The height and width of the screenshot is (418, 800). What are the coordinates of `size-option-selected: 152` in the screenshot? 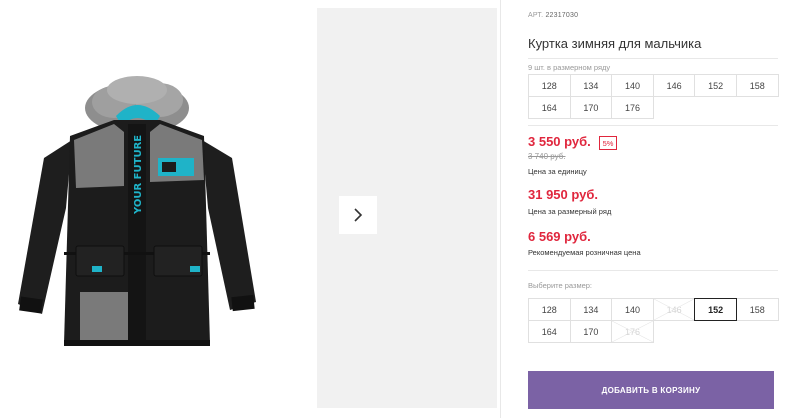 It's located at (715, 309).